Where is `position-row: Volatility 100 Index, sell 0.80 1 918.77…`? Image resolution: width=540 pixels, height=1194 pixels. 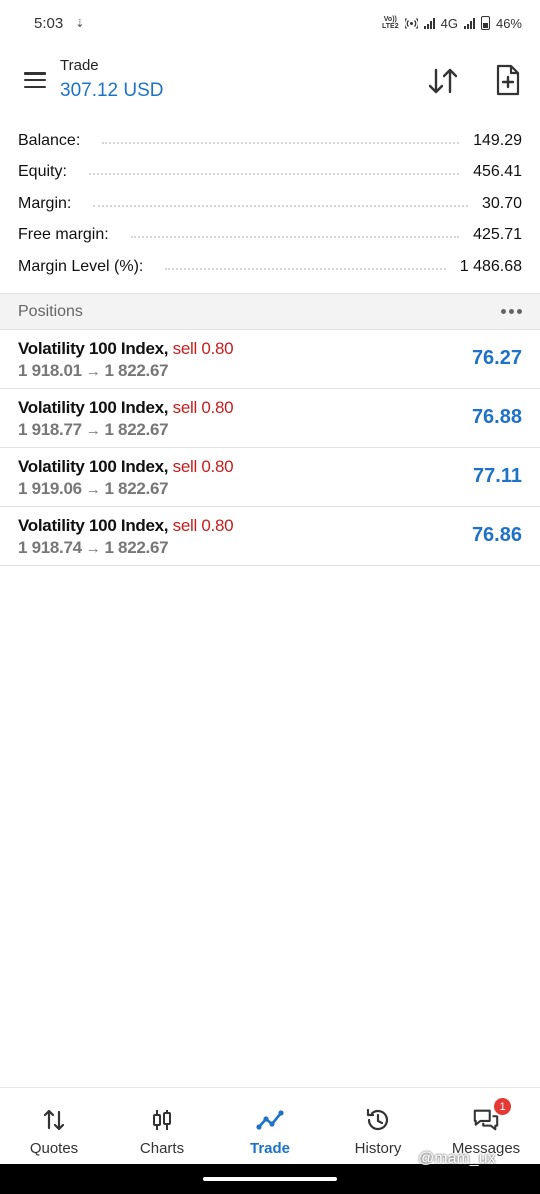
position-row: Volatility 100 Index, sell 0.80 1 918.77… is located at coordinates (270, 418).